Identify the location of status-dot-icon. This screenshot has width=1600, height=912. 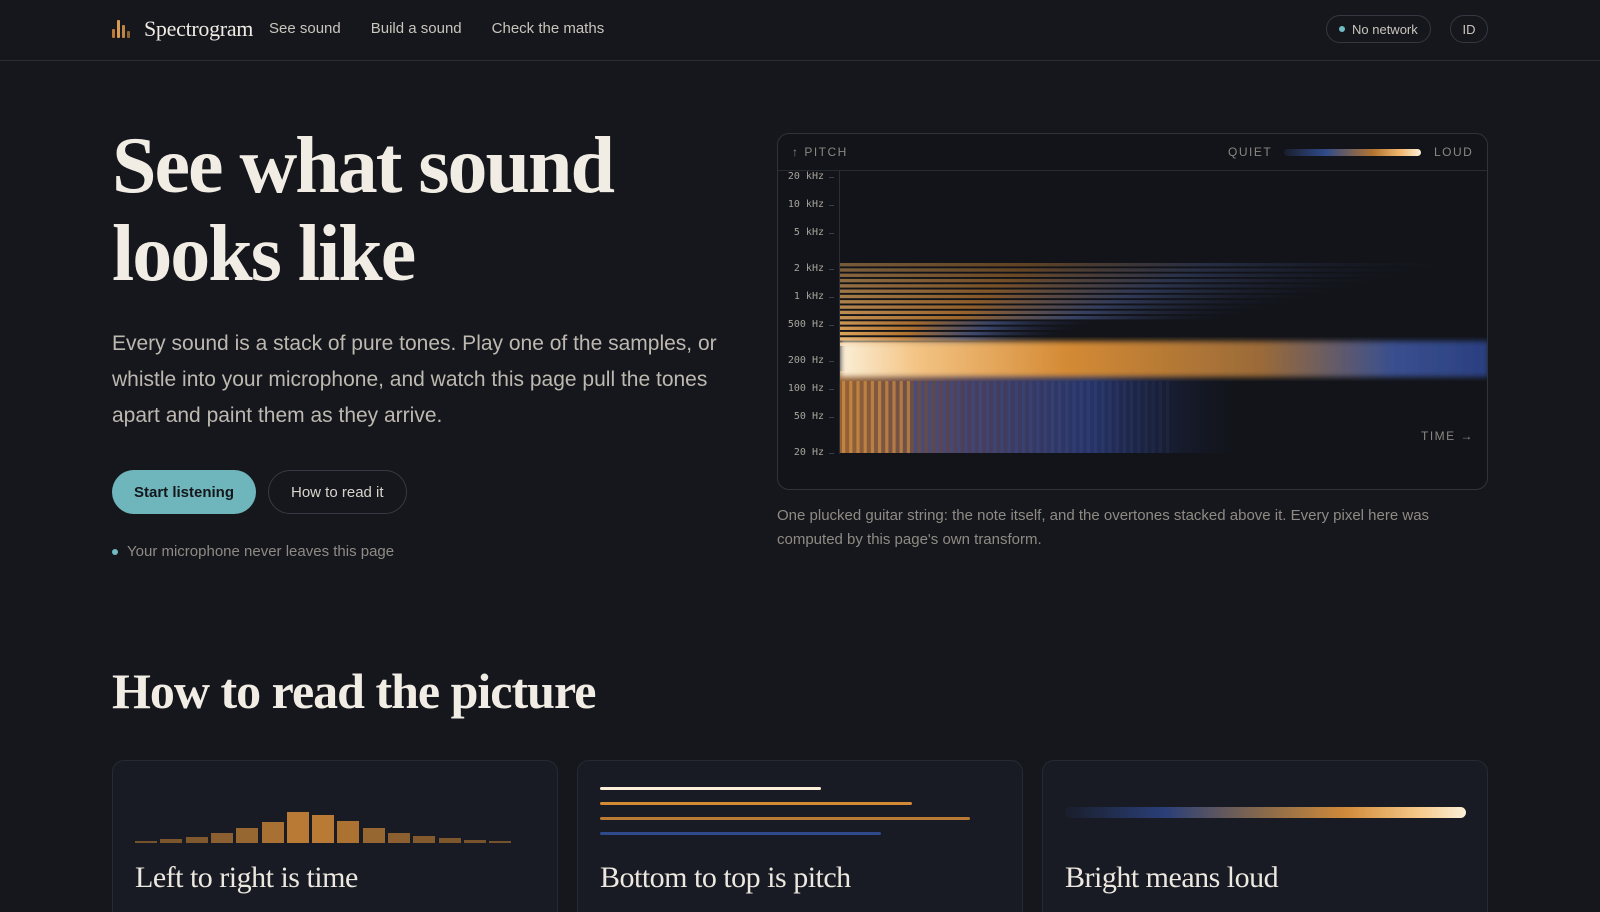
(1342, 29).